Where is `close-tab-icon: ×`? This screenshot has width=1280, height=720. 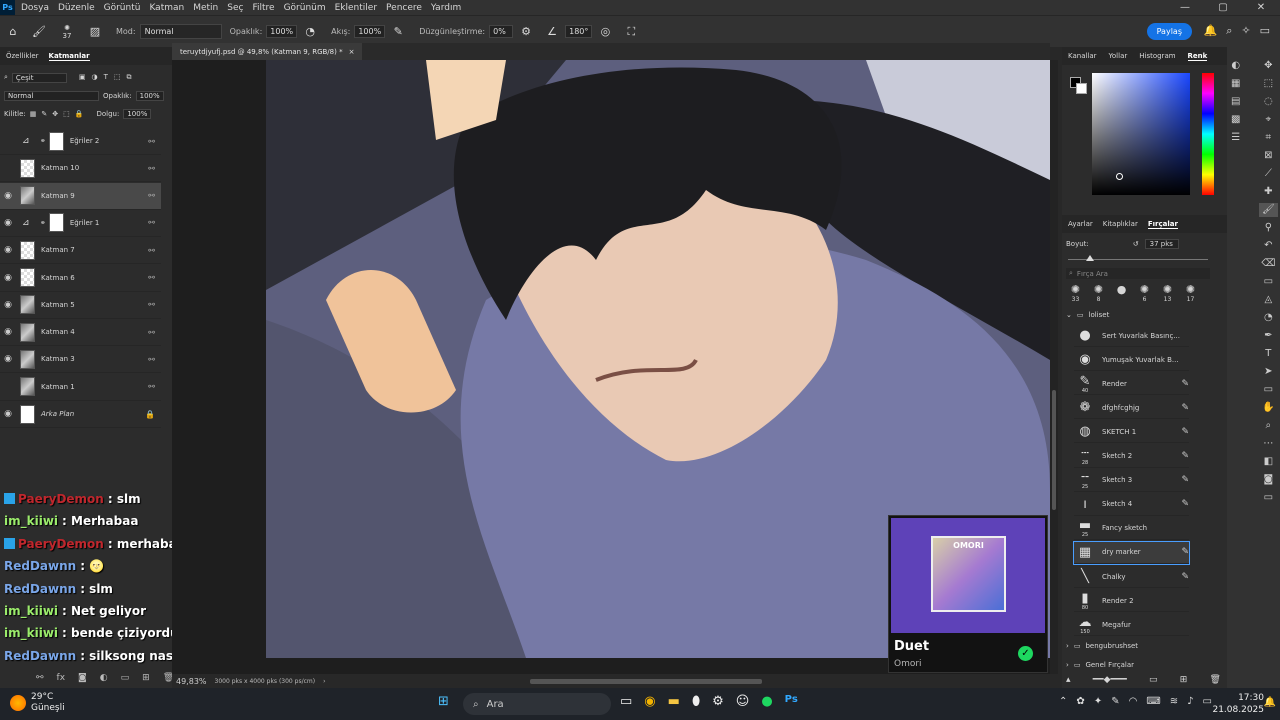 close-tab-icon: × is located at coordinates (352, 52).